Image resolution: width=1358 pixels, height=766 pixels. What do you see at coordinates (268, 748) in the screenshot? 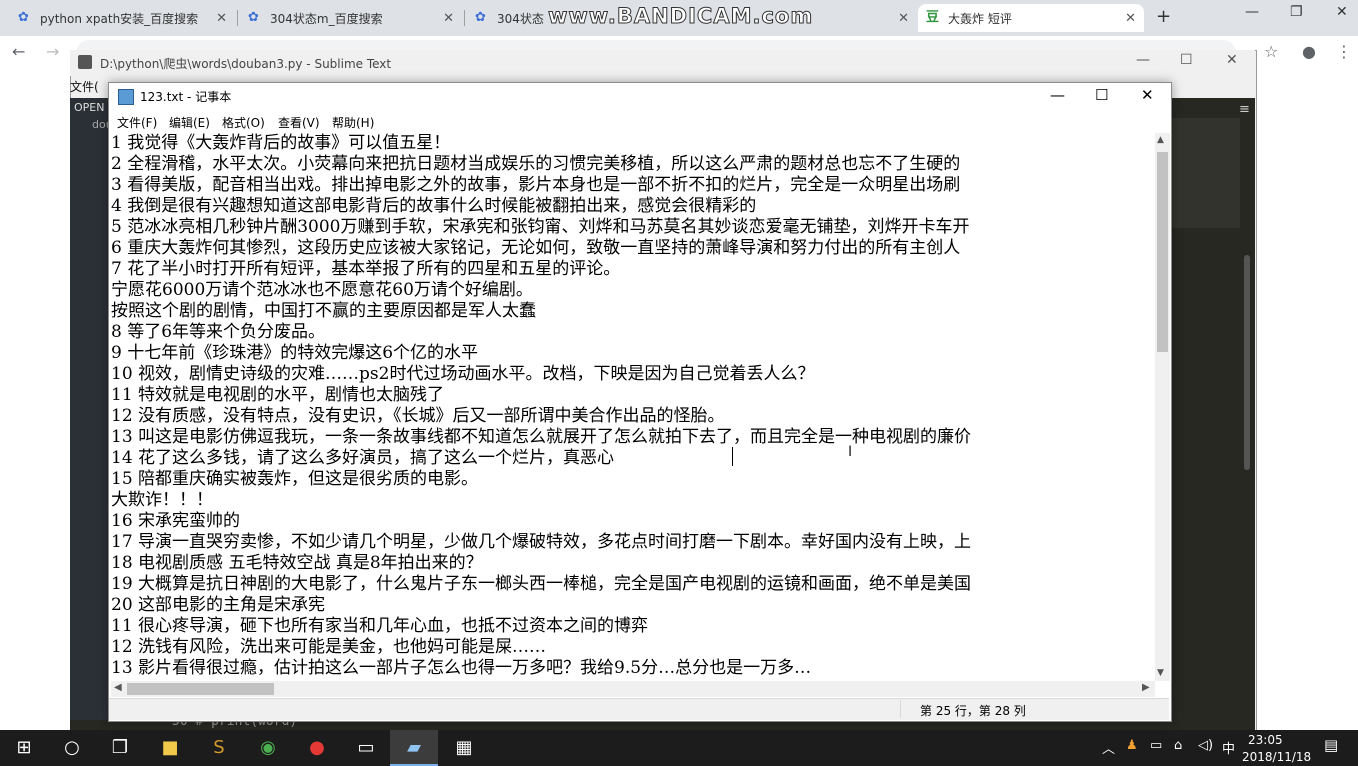
I see `chrome-icon: ◉` at bounding box center [268, 748].